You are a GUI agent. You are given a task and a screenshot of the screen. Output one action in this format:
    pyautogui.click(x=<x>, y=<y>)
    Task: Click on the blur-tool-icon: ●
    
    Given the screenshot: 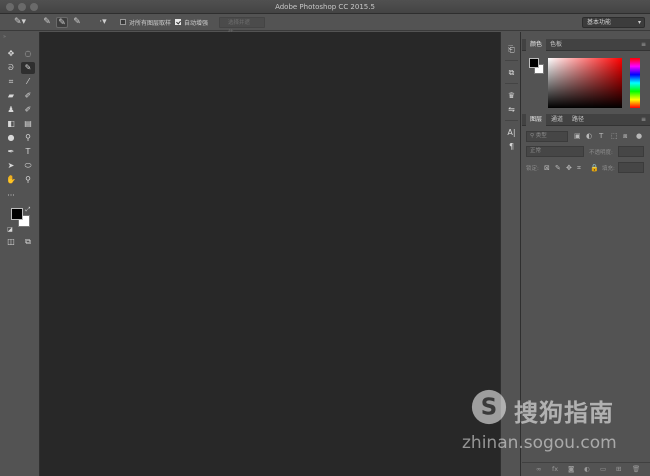 What is the action you would take?
    pyautogui.click(x=11, y=138)
    